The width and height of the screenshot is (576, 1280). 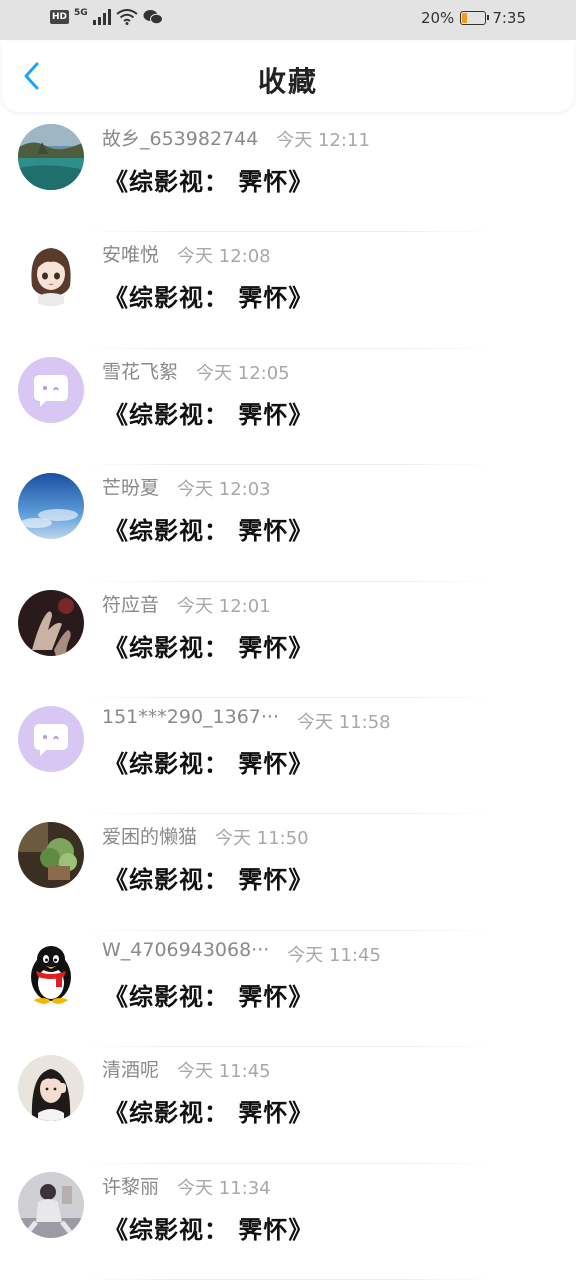 I want to click on user-name: 符应音, so click(x=131, y=604).